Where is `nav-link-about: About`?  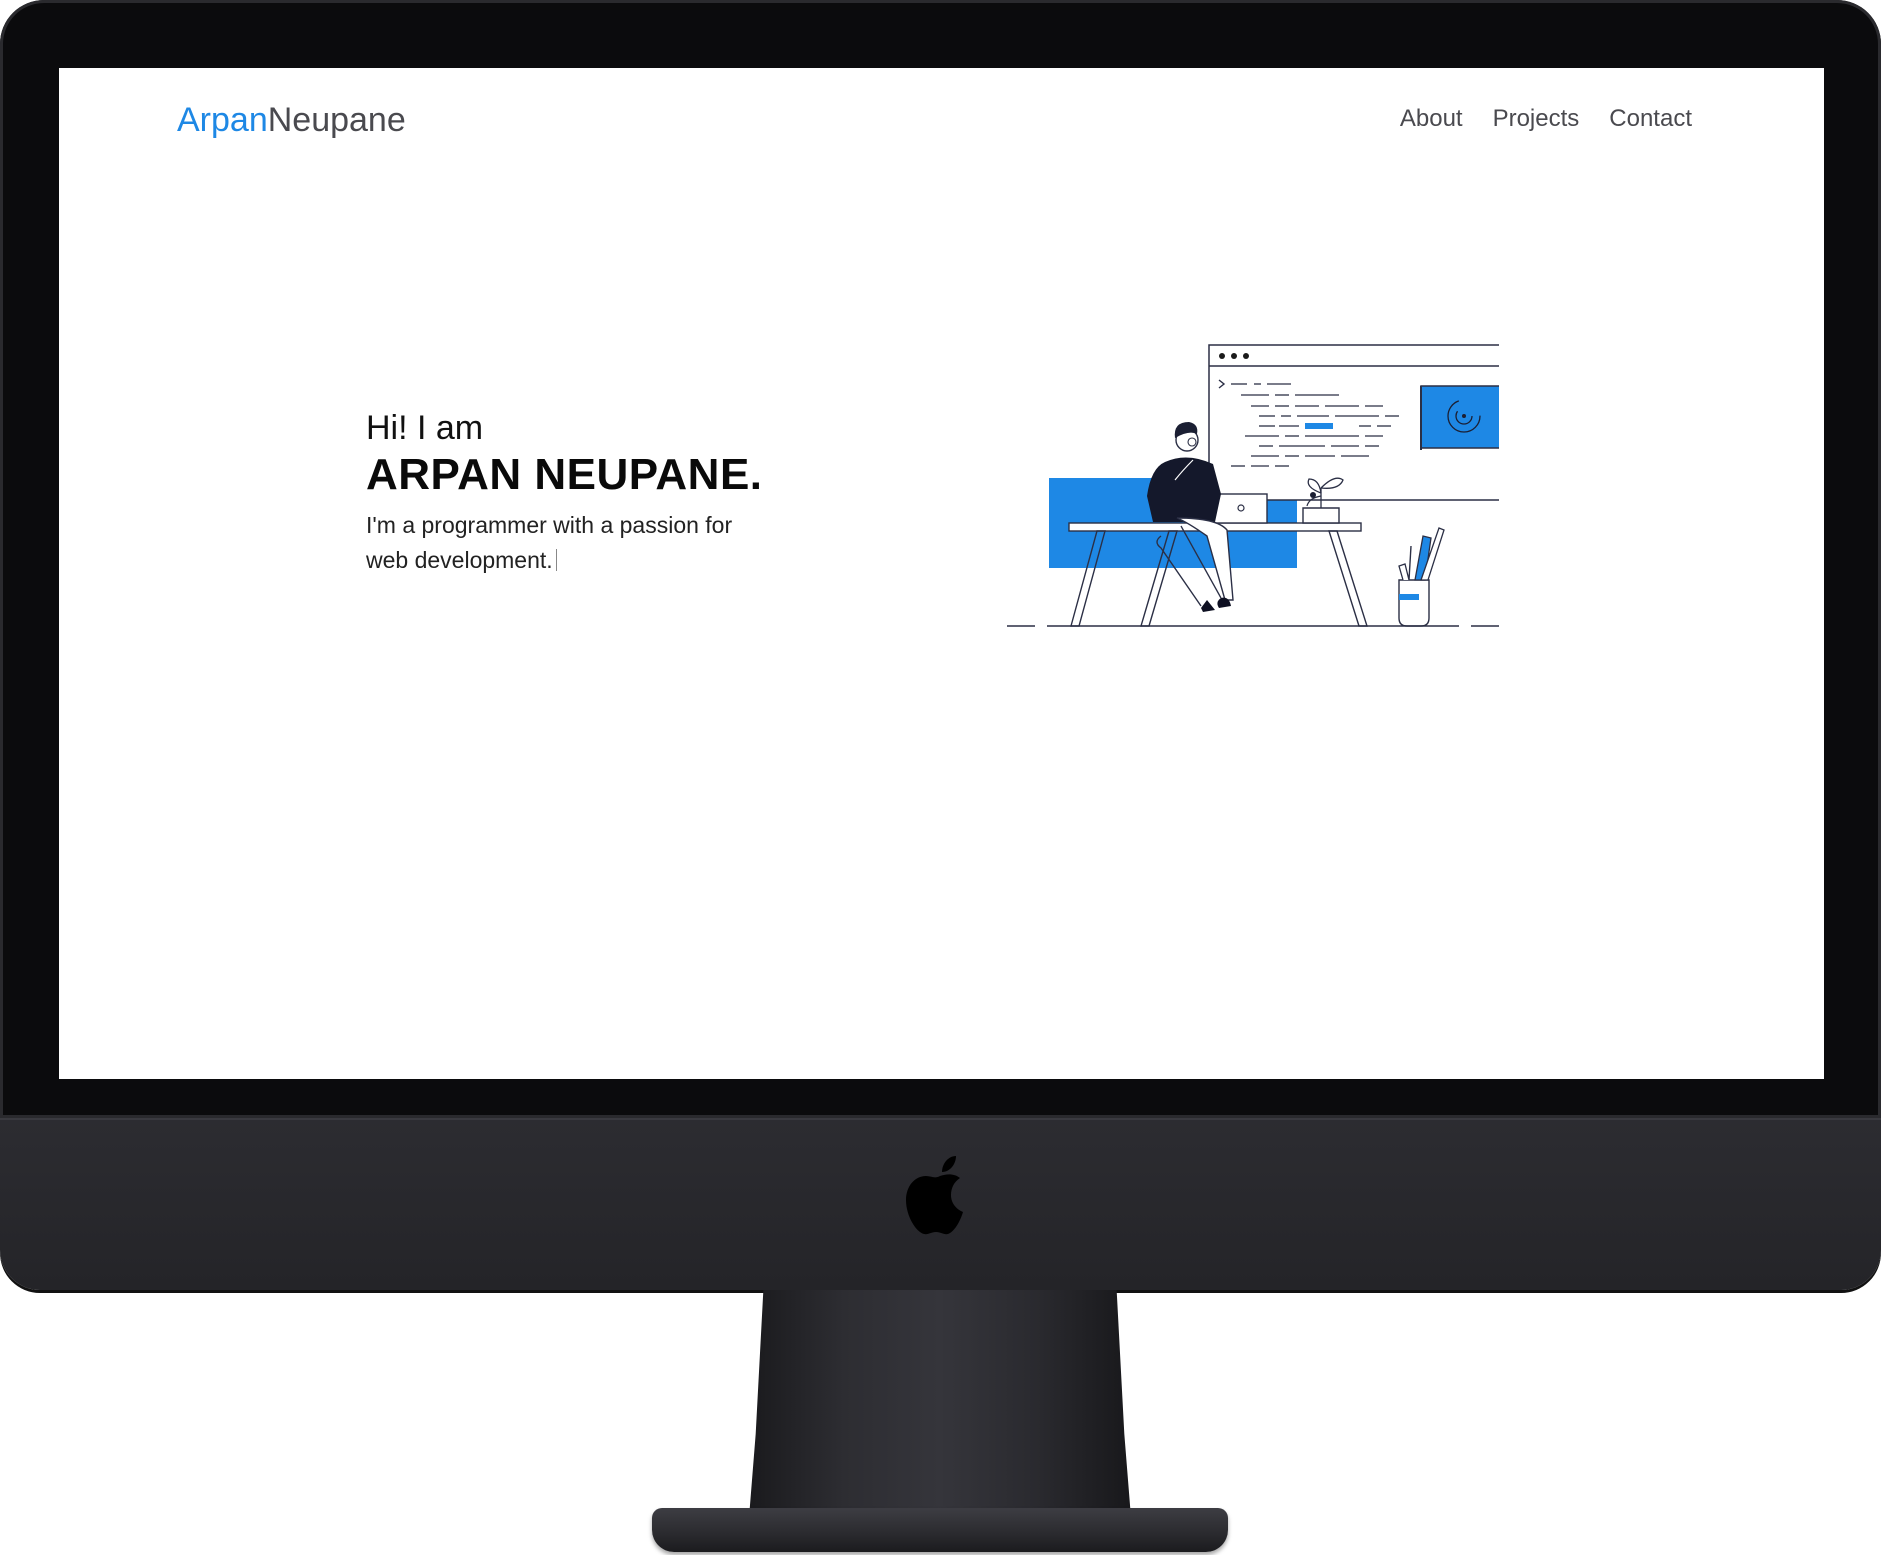
nav-link-about: About is located at coordinates (1431, 119).